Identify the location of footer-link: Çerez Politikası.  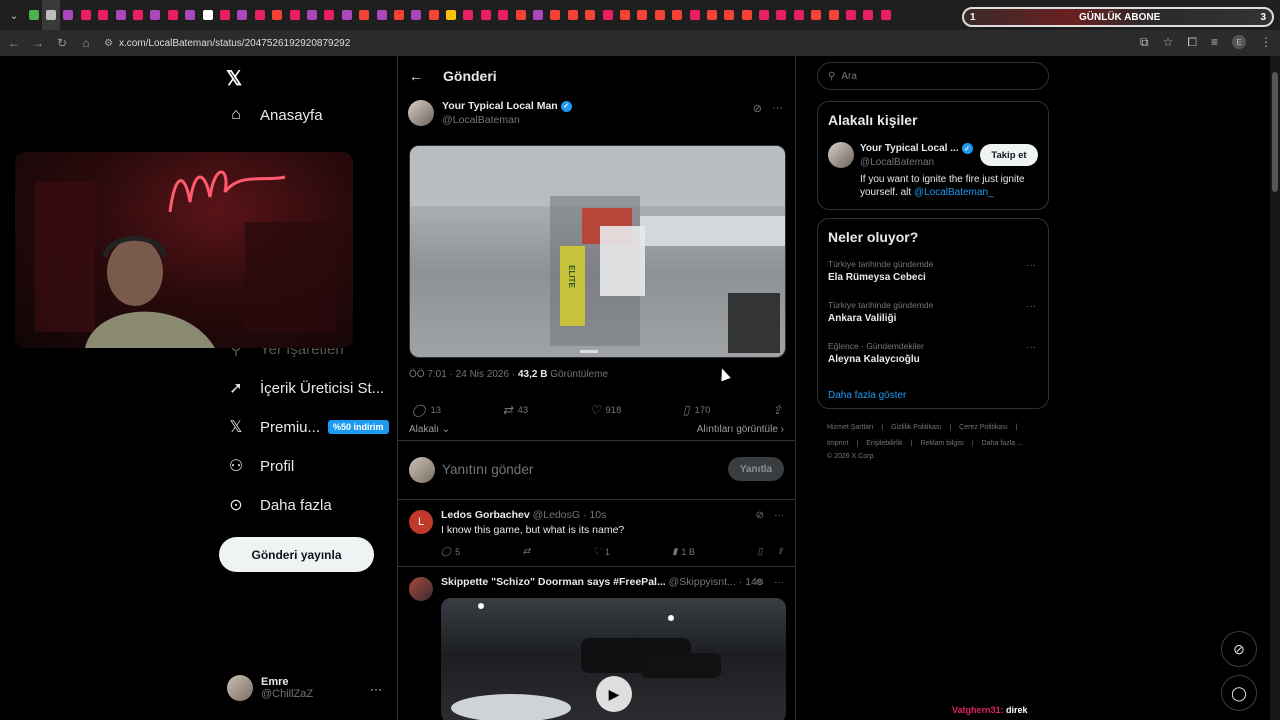
(983, 427).